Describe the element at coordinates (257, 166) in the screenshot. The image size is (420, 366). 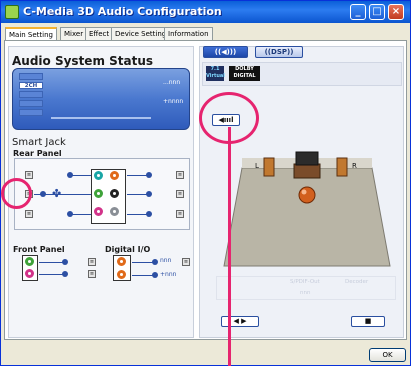
I see `speaker-label-left: L` at that location.